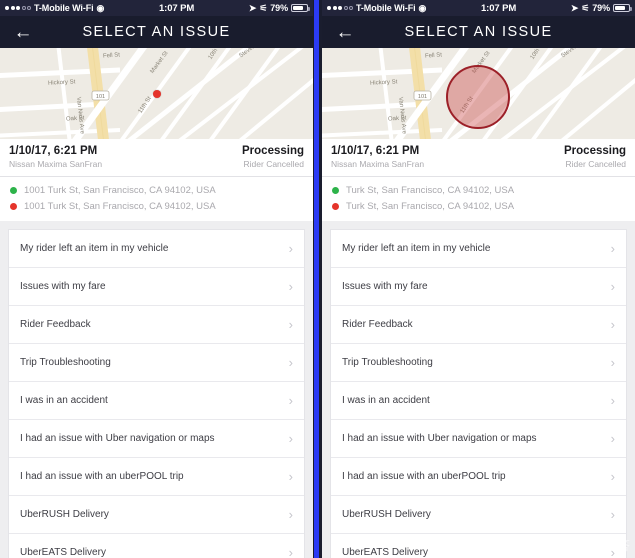  What do you see at coordinates (430, 190) in the screenshot?
I see `pickup-address-label: Turk St, San Francisco, CA 94102, USA` at bounding box center [430, 190].